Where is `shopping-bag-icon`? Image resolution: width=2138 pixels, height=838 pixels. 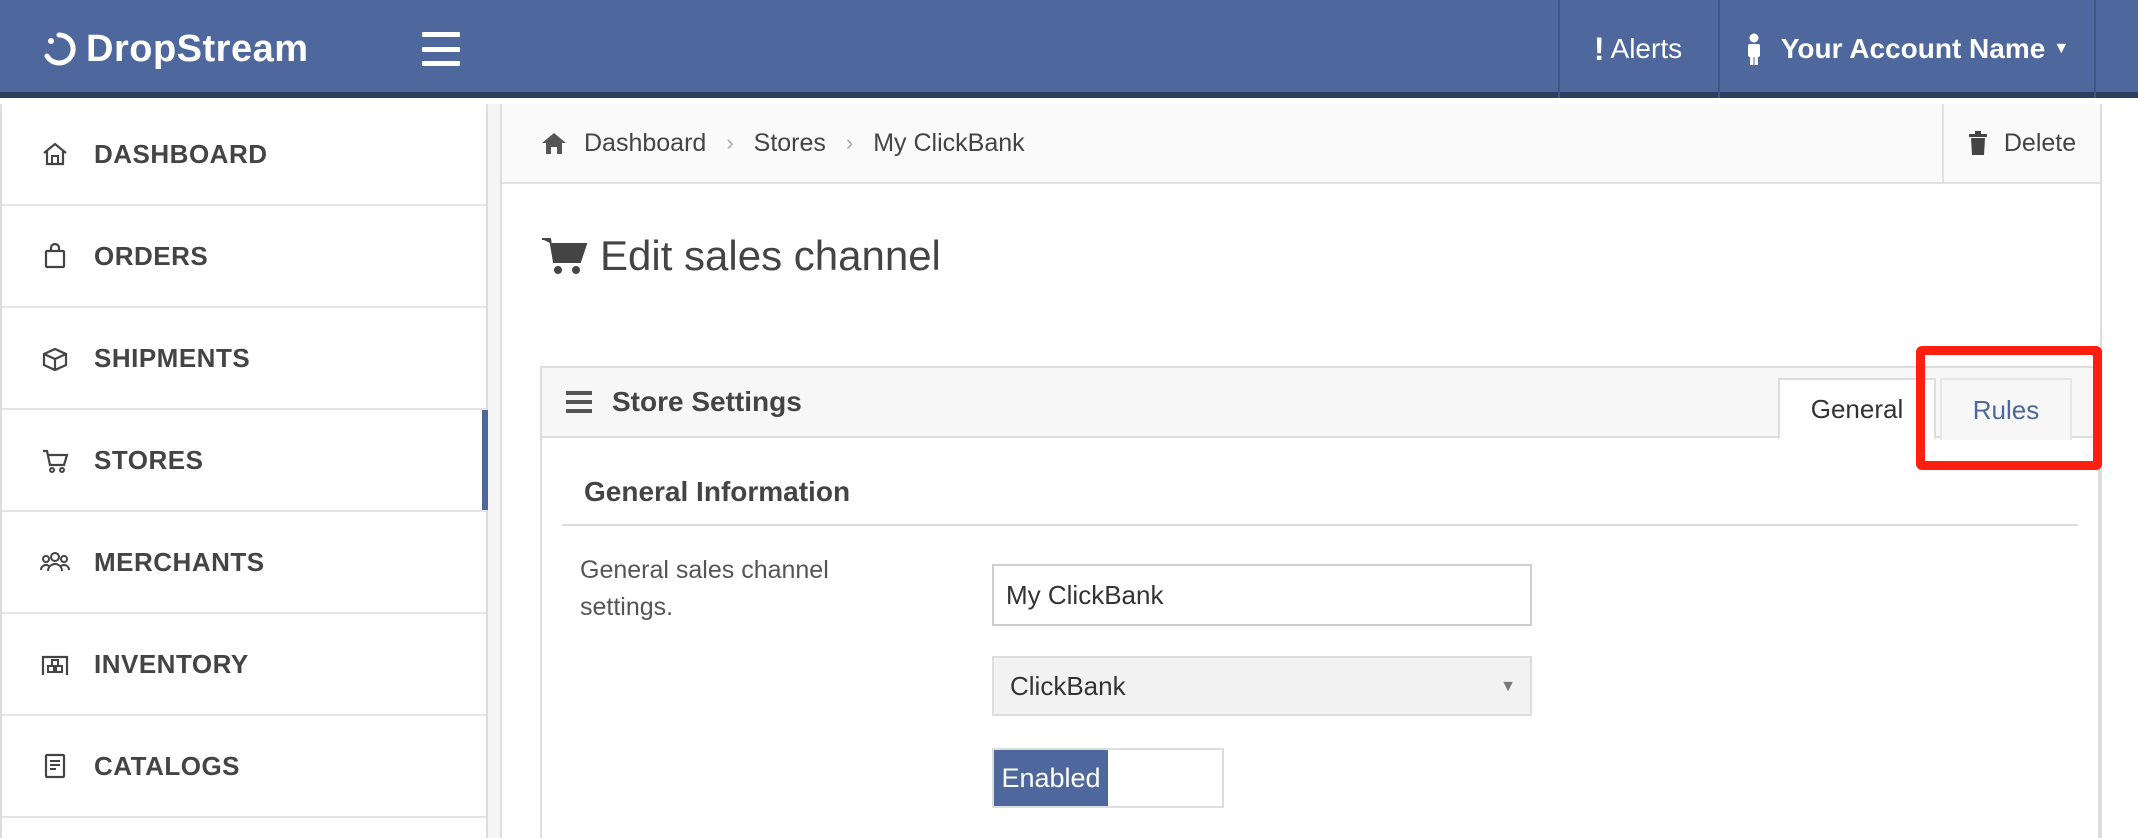
shopping-bag-icon is located at coordinates (55, 255).